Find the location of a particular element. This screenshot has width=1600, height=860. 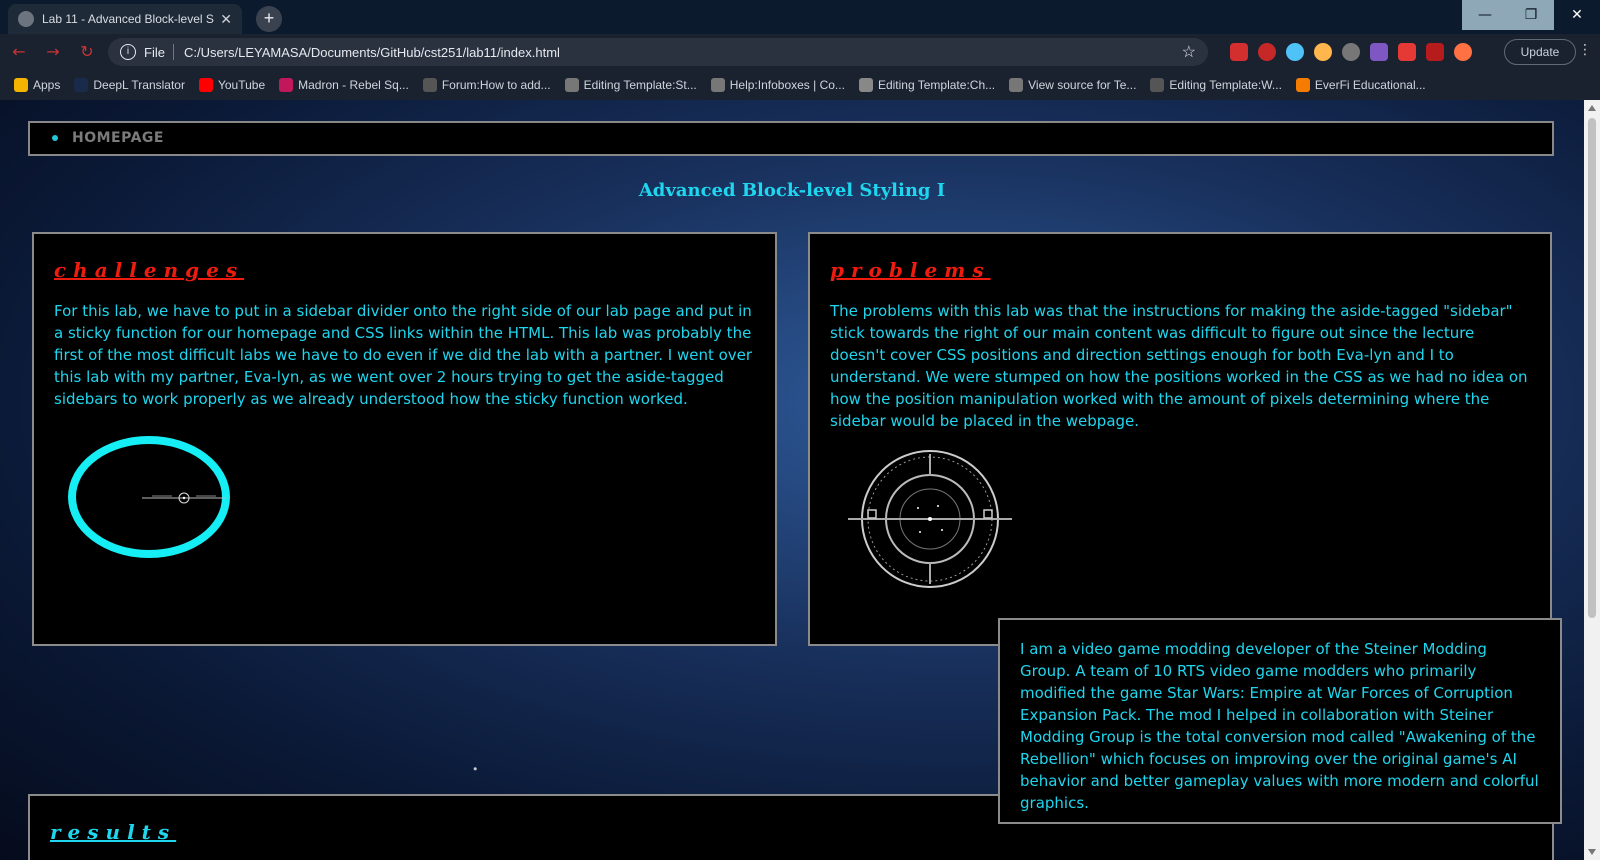

reload-icon: ↻ is located at coordinates (87, 51).